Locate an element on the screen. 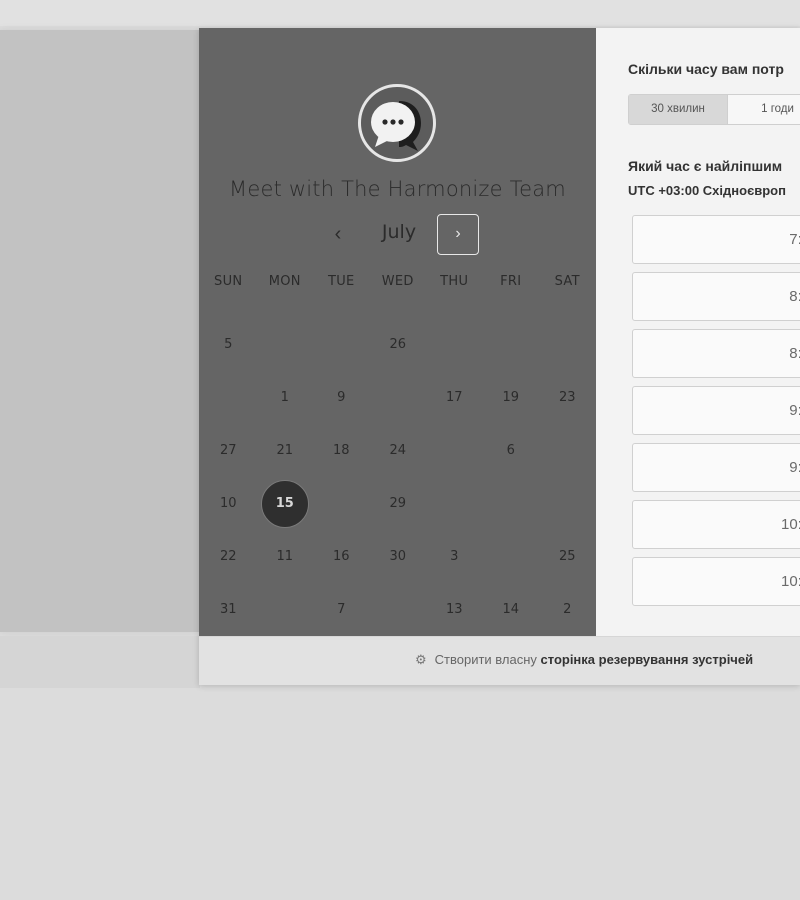  calendar-day-number: 5 is located at coordinates (228, 344).